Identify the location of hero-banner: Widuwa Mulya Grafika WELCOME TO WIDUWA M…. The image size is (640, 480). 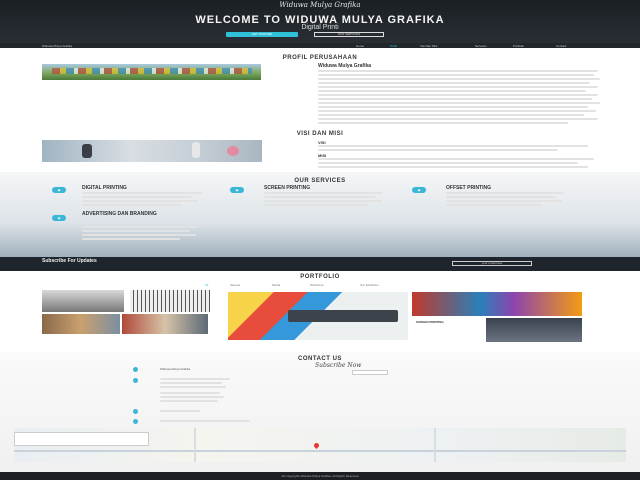
(320, 23).